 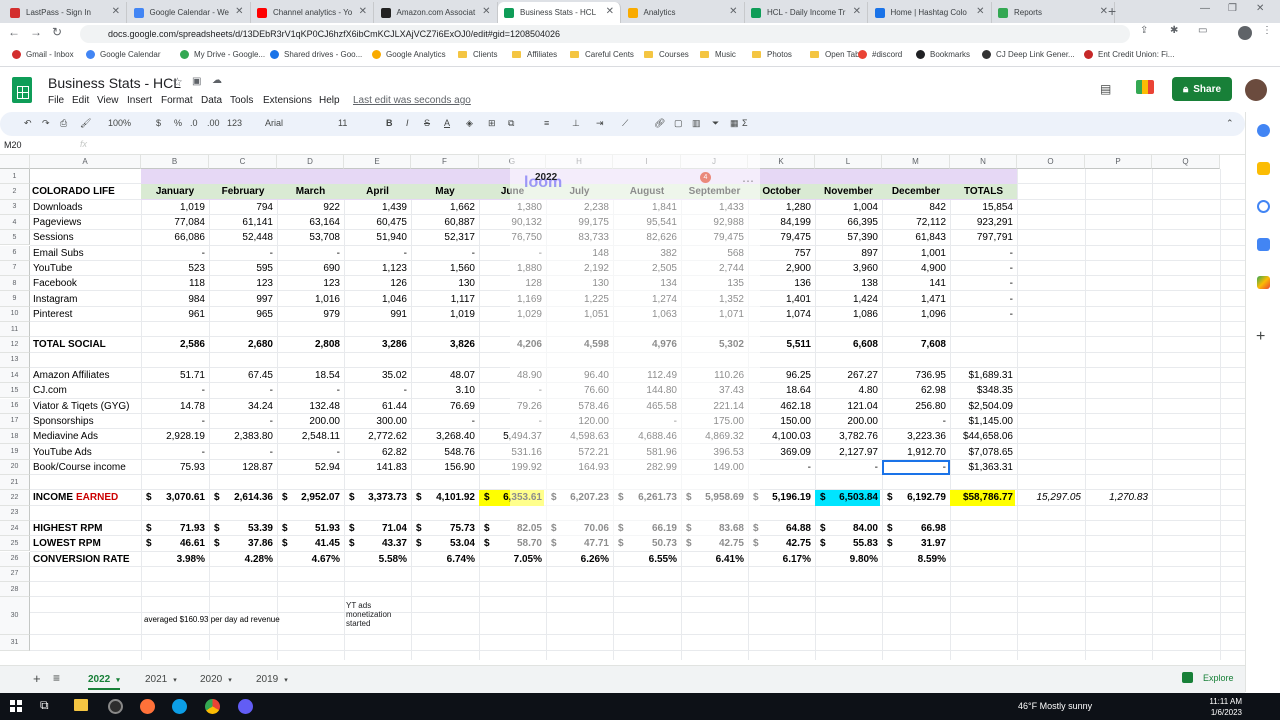 What do you see at coordinates (376, 314) in the screenshot?
I see `data-cell: 991` at bounding box center [376, 314].